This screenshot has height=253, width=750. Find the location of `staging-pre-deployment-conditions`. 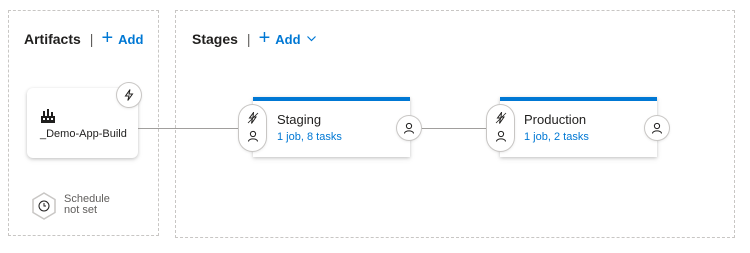

staging-pre-deployment-conditions is located at coordinates (252, 128).